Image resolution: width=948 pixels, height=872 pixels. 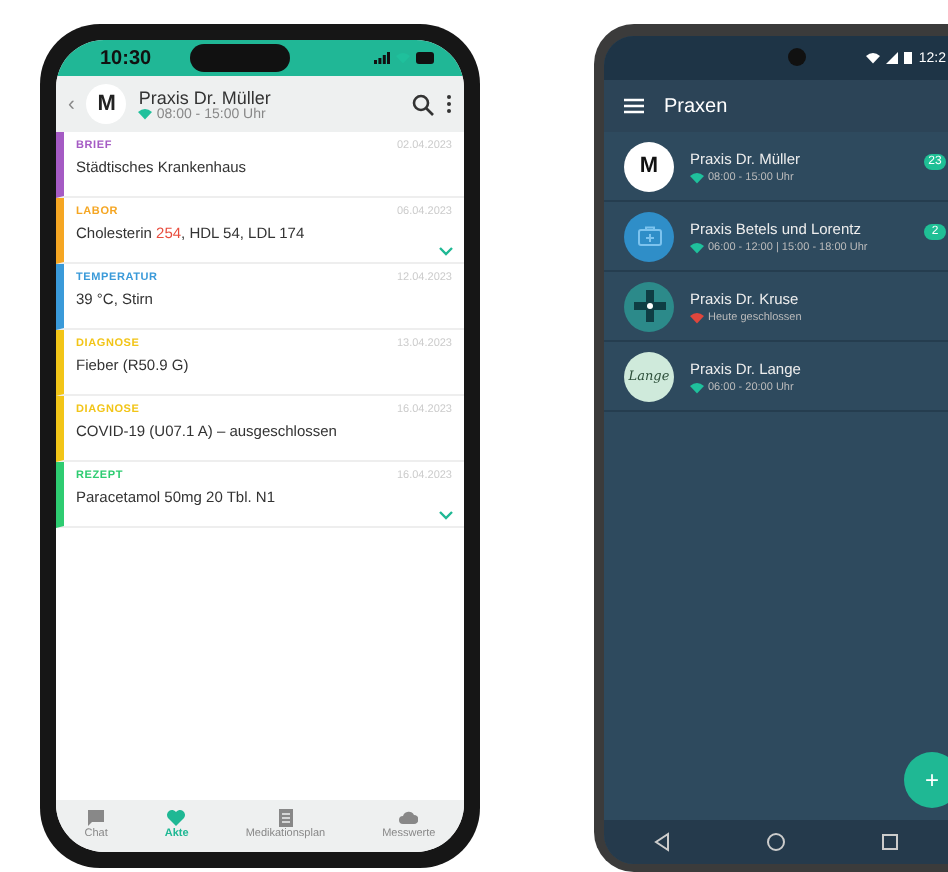 I want to click on recents-icon, so click(x=890, y=842).